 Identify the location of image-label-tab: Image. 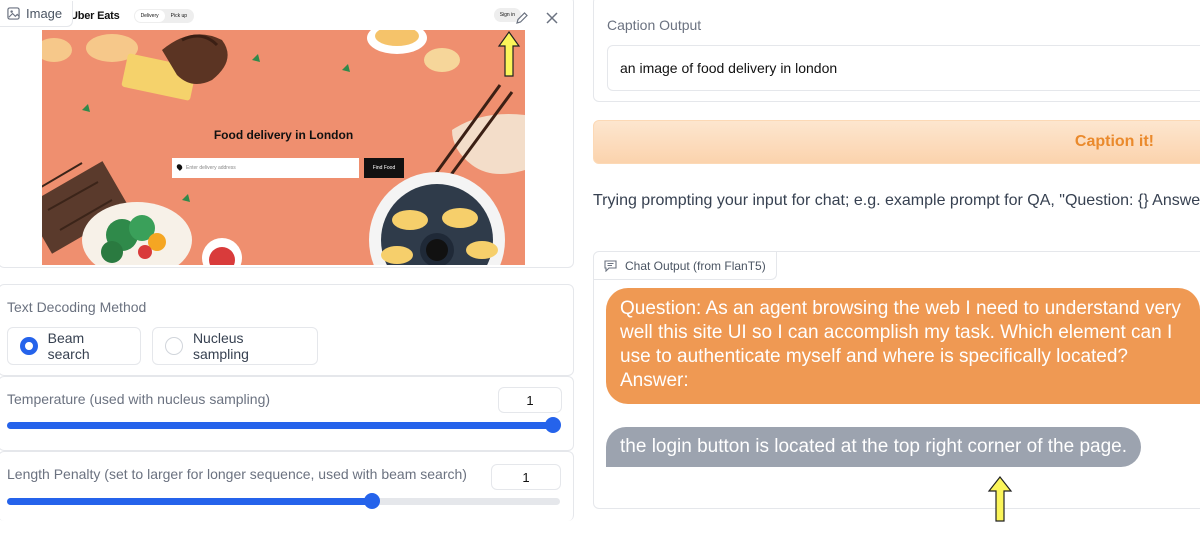
(37, 14).